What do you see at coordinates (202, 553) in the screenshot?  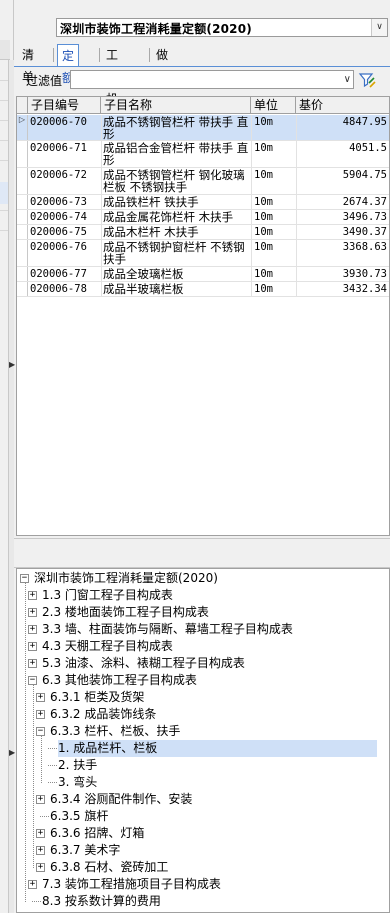 I see `horizontal-splitter` at bounding box center [202, 553].